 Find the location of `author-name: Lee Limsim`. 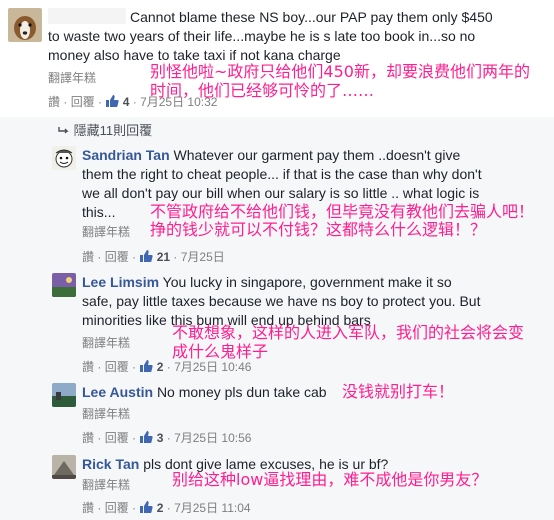

author-name: Lee Limsim is located at coordinates (120, 282).